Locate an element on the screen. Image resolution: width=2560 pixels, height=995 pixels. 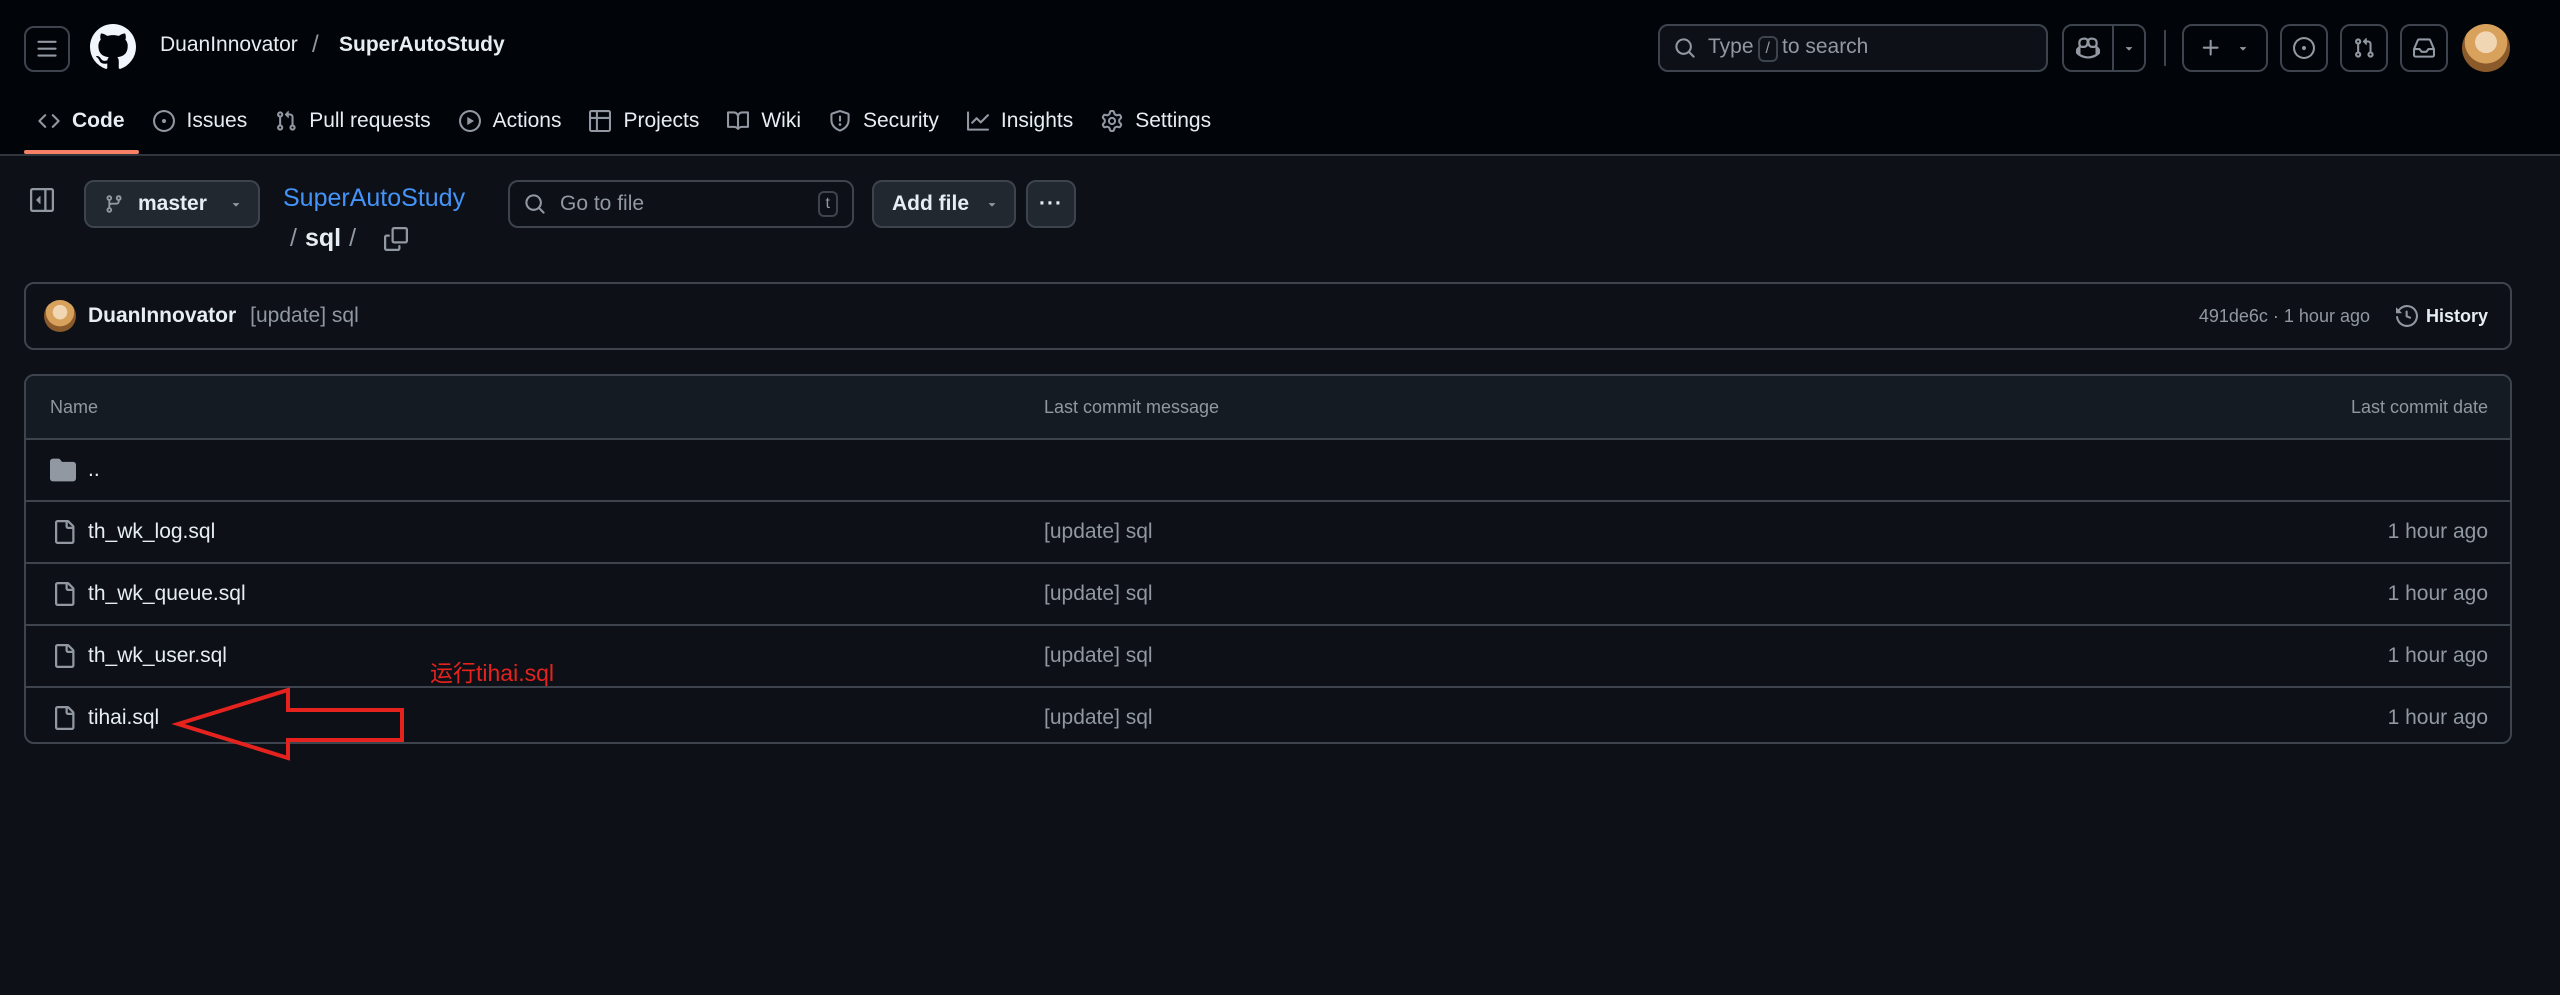
go-to-file-input: Go to file t is located at coordinates (681, 204).